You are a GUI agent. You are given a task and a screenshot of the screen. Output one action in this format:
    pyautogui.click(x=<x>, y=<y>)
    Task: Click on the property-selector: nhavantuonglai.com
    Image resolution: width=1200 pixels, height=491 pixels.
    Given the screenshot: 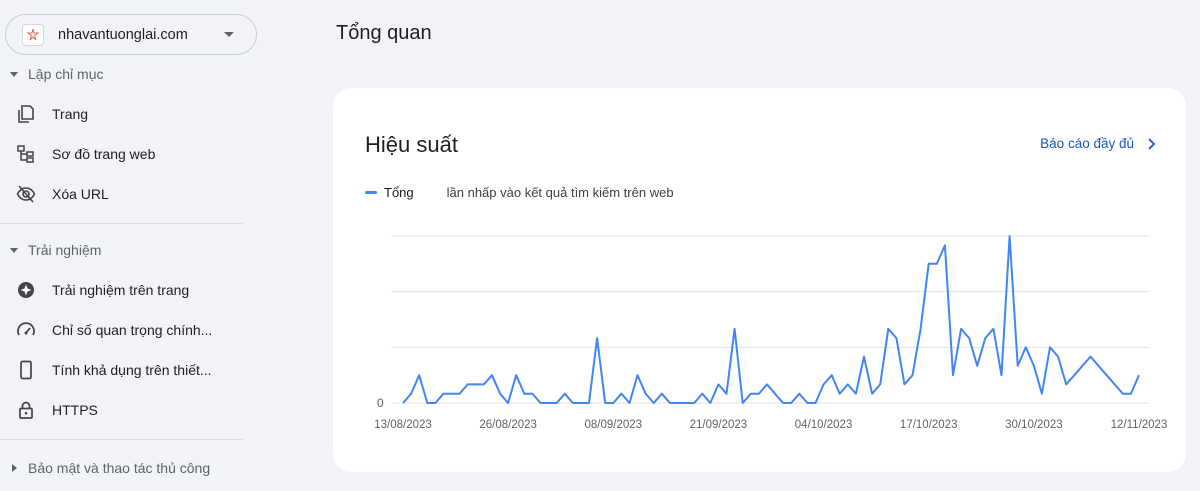 What is the action you would take?
    pyautogui.click(x=131, y=34)
    